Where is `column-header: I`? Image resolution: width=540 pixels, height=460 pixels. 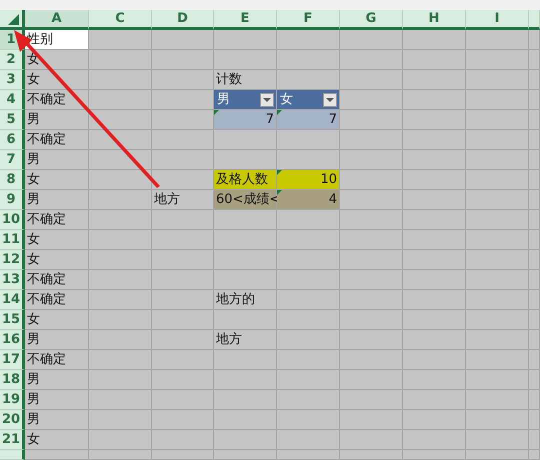
column-header: I is located at coordinates (497, 20).